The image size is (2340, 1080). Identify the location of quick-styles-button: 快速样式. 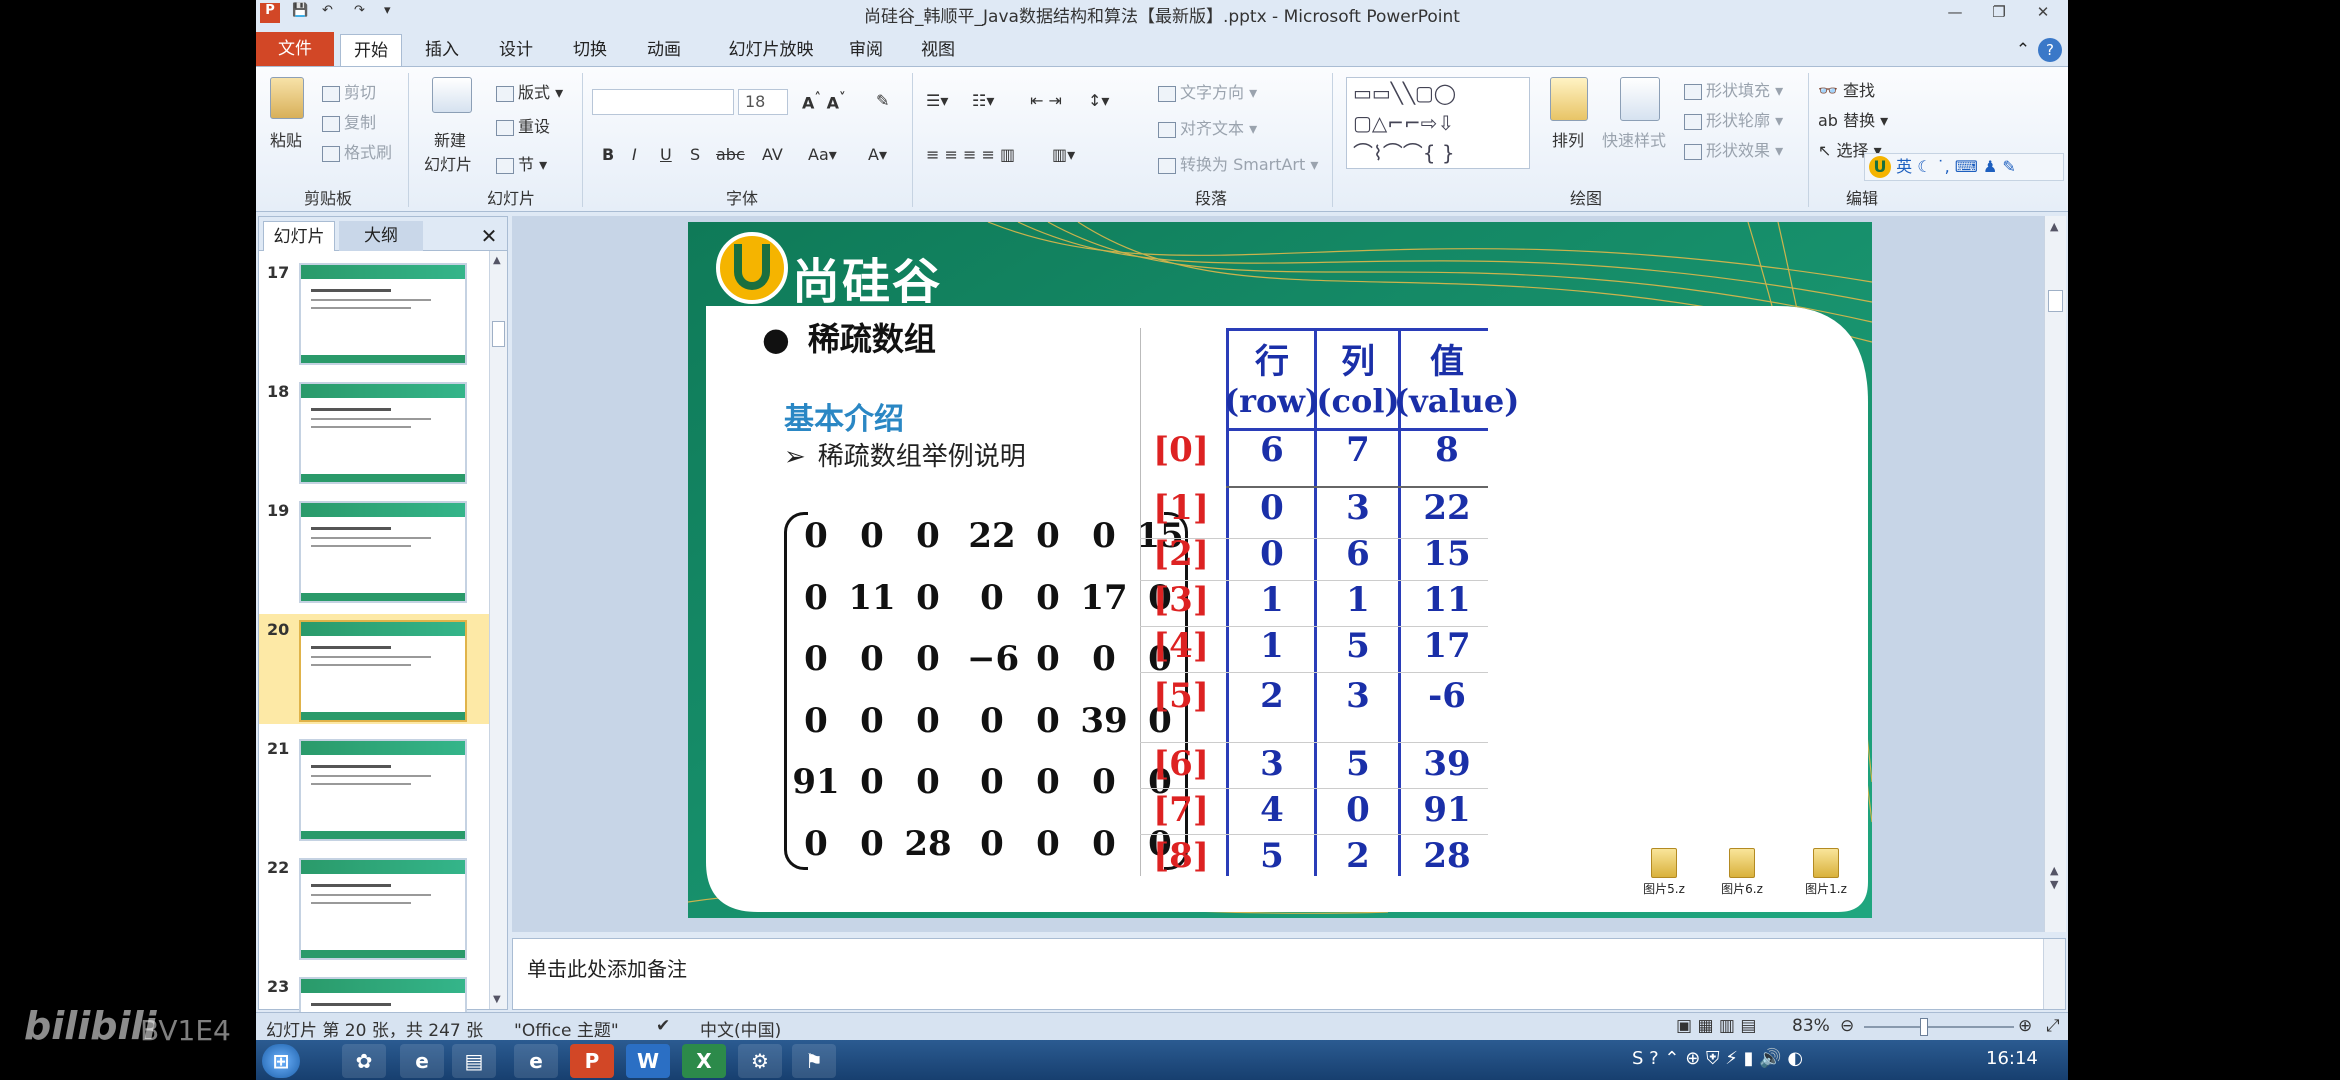
(1634, 139).